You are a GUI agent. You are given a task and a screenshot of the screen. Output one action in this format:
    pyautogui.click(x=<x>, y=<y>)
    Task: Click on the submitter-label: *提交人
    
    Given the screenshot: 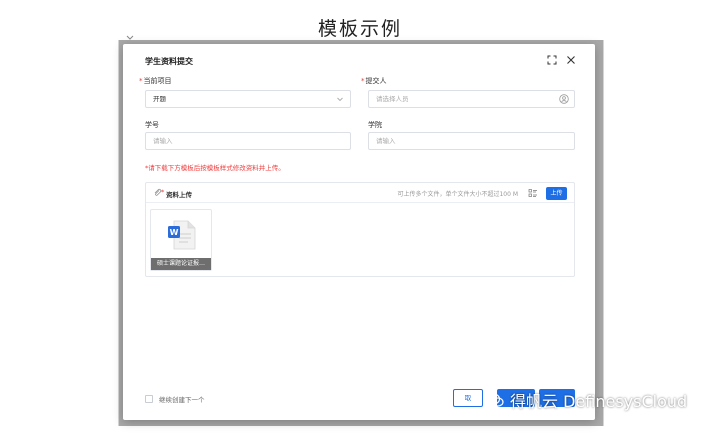 What is the action you would take?
    pyautogui.click(x=374, y=81)
    